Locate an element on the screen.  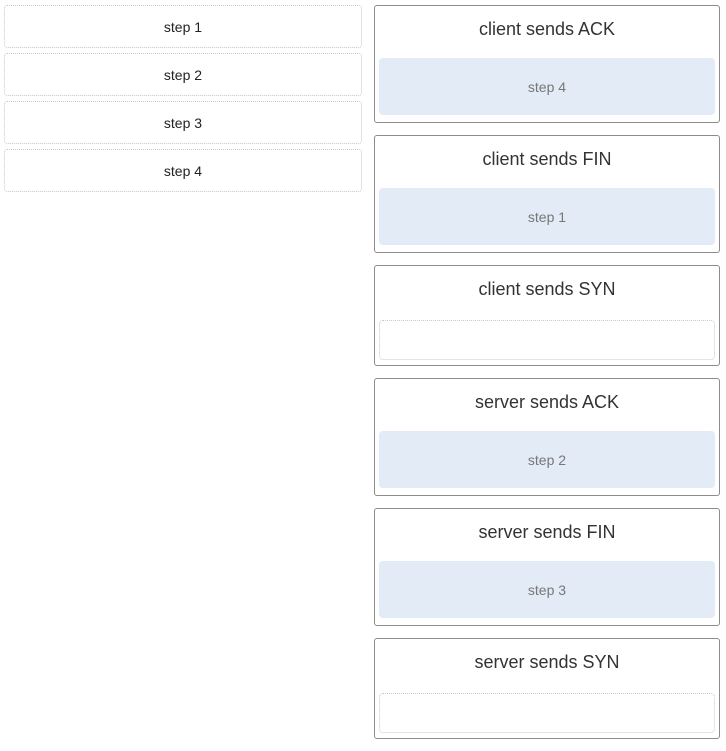
drop-target-client-sends-ack: client sends ACK step 4 is located at coordinates (547, 64).